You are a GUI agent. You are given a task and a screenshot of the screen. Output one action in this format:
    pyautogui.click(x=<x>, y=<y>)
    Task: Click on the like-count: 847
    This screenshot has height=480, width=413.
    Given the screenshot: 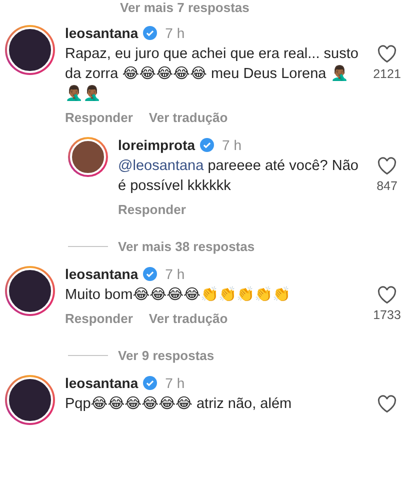 What is the action you would take?
    pyautogui.click(x=387, y=186)
    